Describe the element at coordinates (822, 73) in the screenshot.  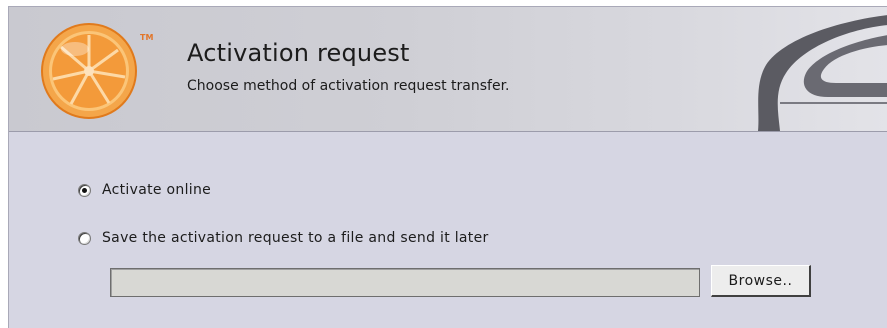
I see `decorative-swoosh` at that location.